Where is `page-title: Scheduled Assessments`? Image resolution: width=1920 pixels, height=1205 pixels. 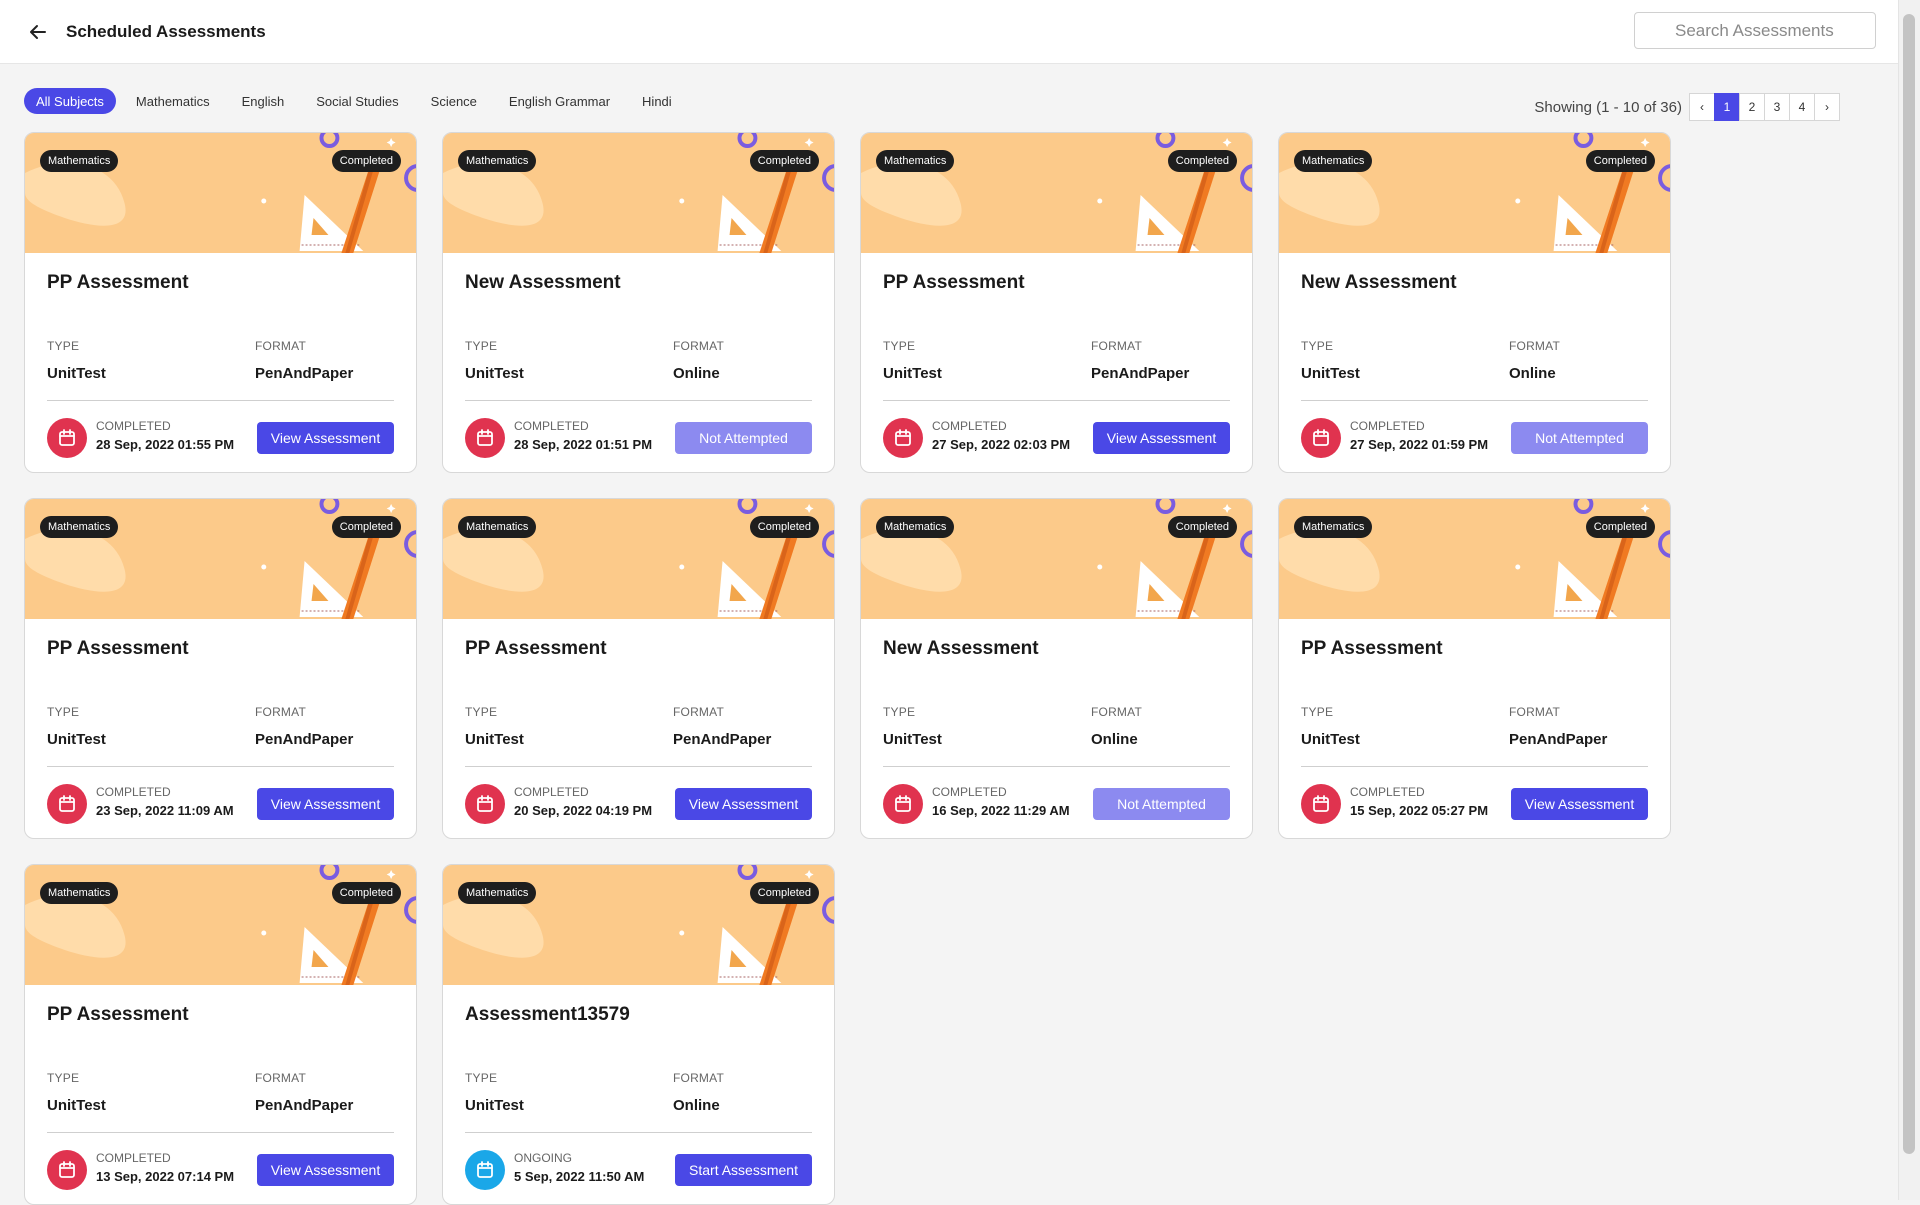 page-title: Scheduled Assessments is located at coordinates (166, 31).